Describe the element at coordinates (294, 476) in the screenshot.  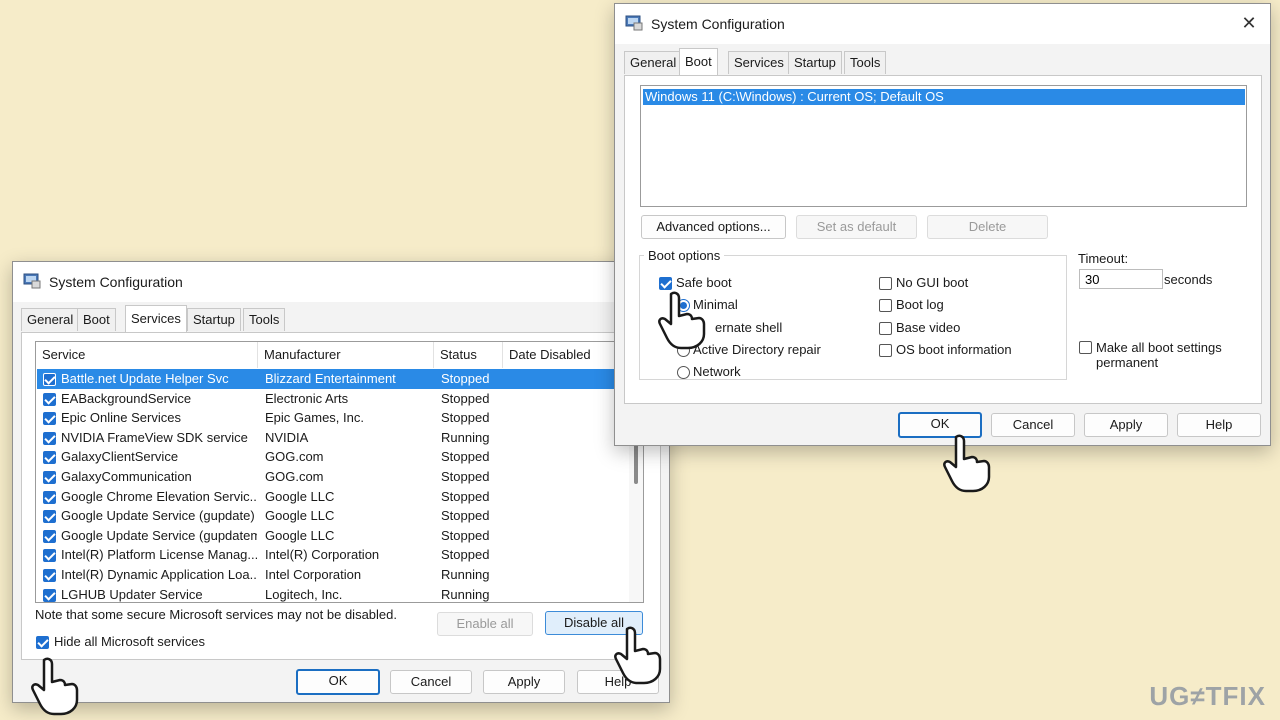
I see `service-manufacturer: GOG.com` at that location.